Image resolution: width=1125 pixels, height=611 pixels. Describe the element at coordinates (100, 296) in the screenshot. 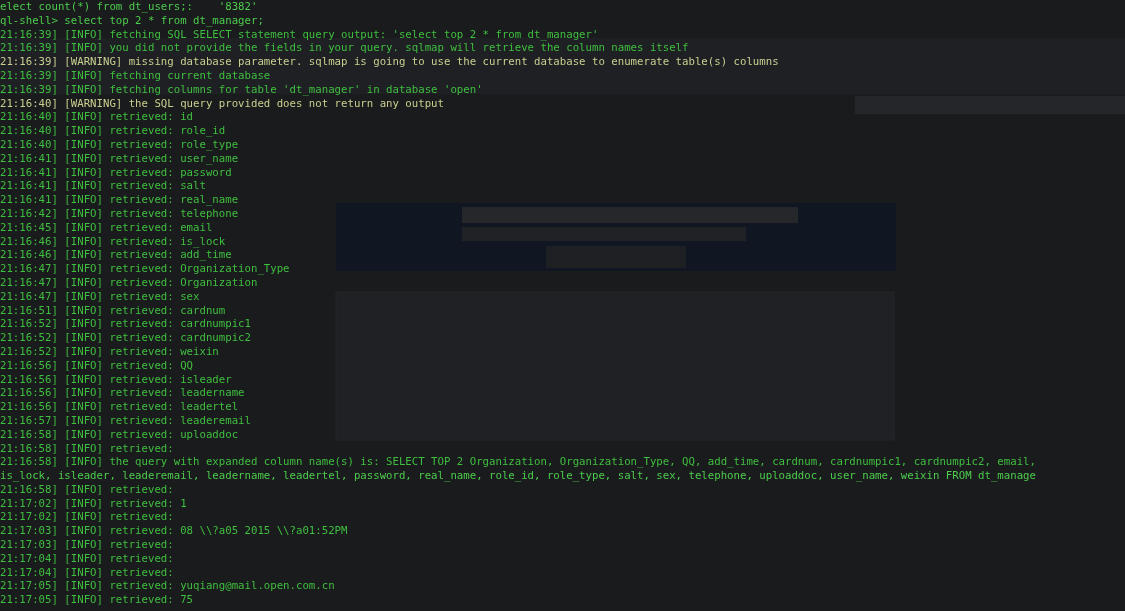

I see `terminal-line: 21:16:47] [INFO] retrieved: sex` at that location.